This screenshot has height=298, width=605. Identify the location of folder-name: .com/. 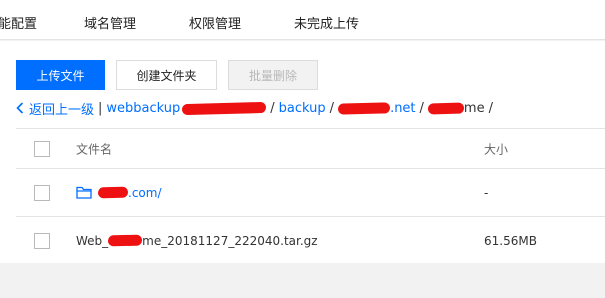
(145, 192).